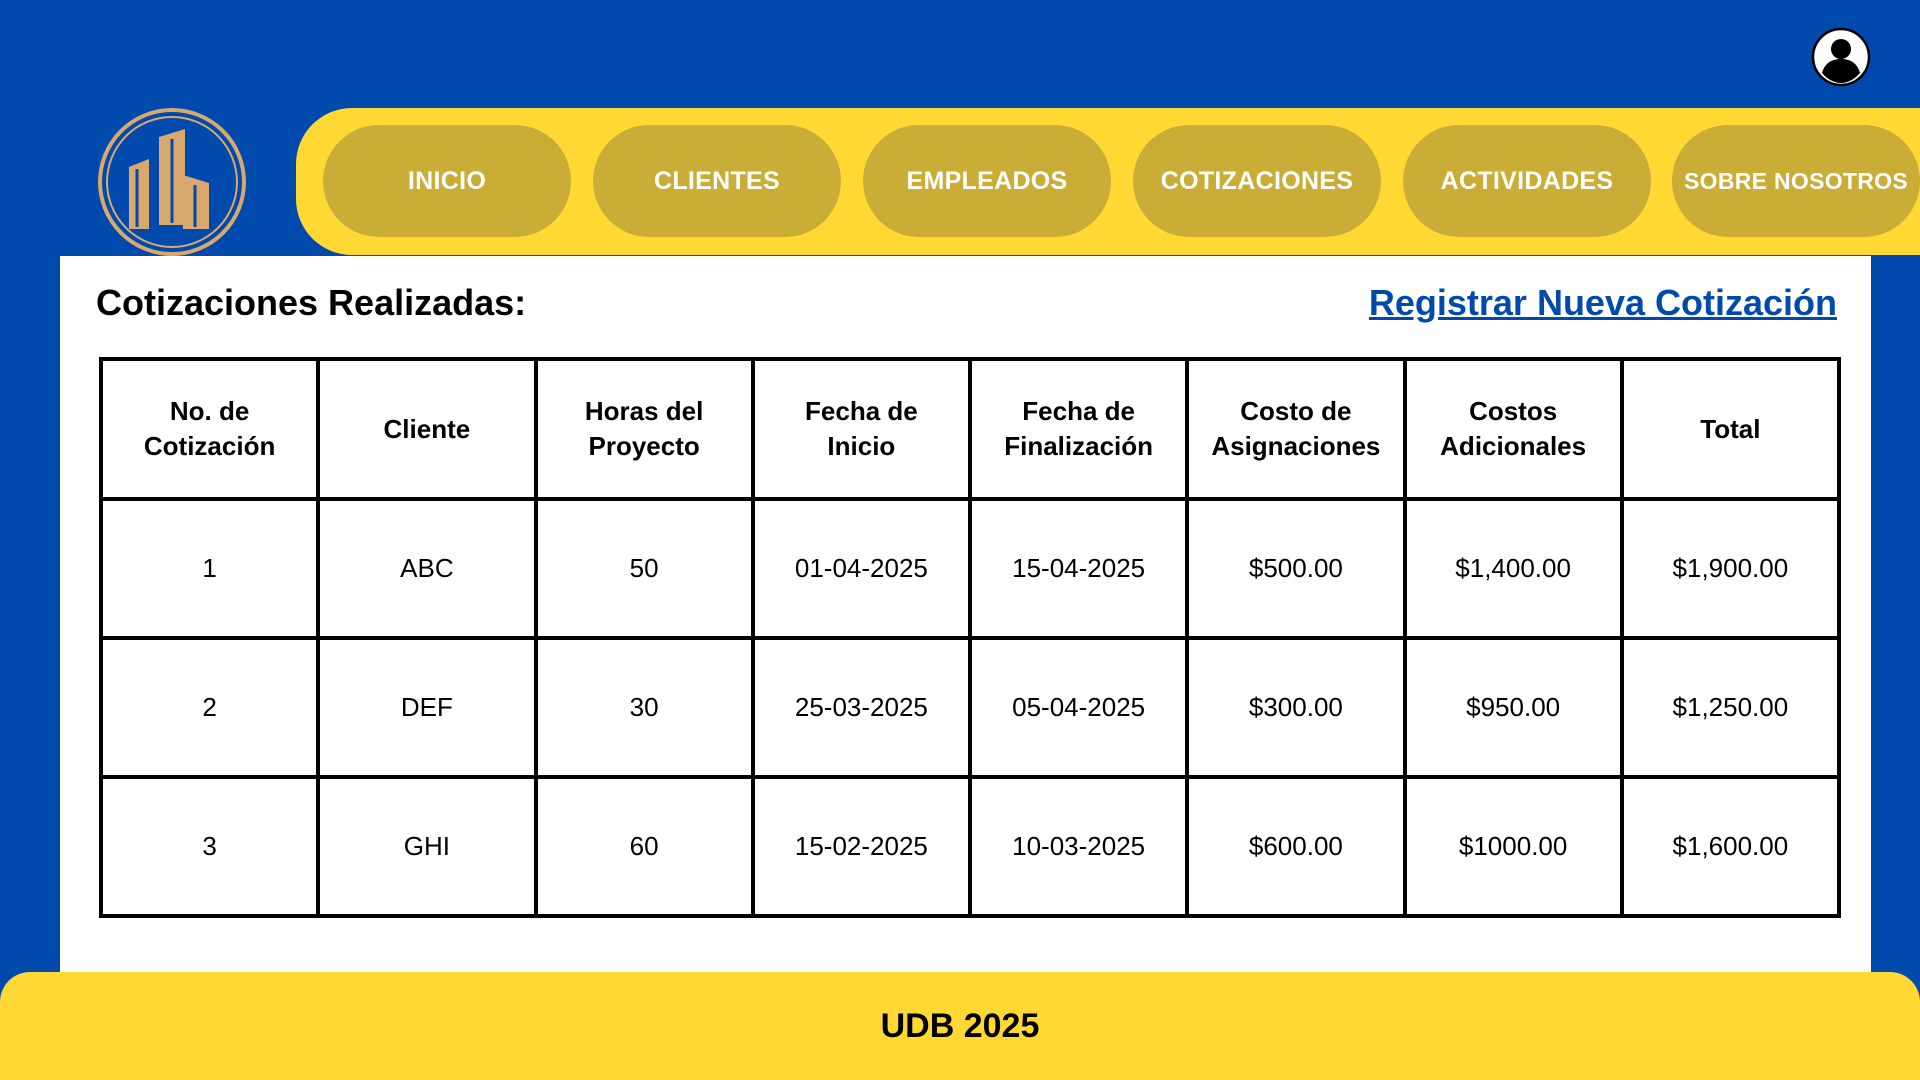  What do you see at coordinates (1078, 568) in the screenshot?
I see `table-cell: 15-04-2025` at bounding box center [1078, 568].